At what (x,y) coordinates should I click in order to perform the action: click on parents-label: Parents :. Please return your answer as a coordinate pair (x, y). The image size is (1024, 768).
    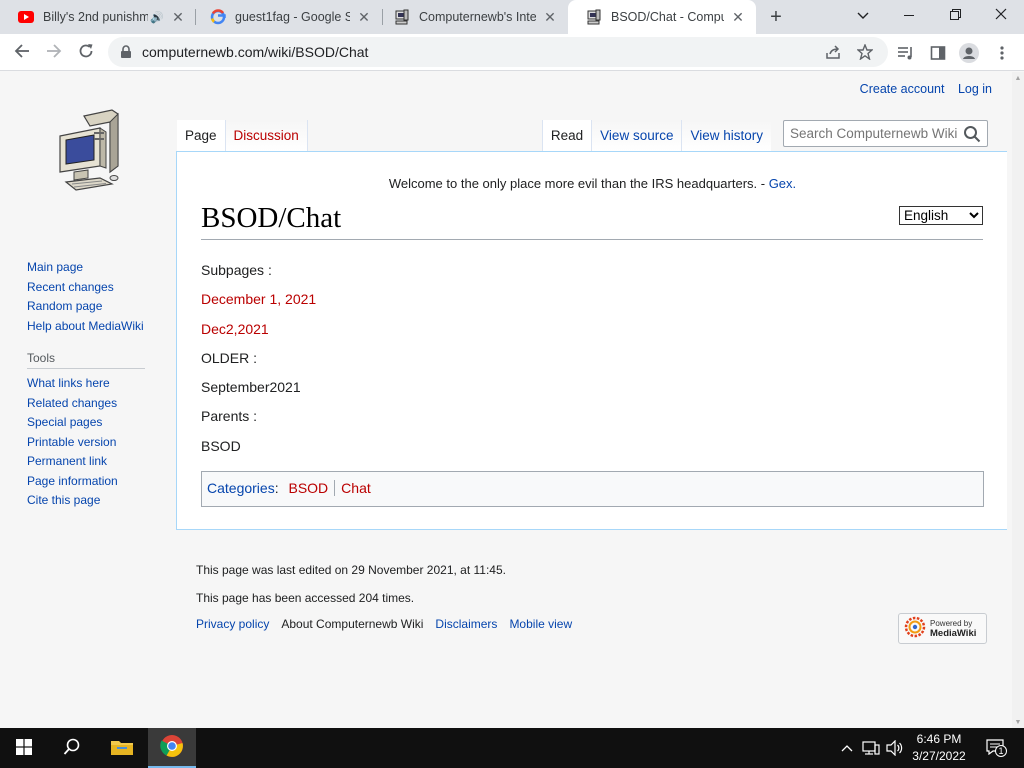
    Looking at the image, I should click on (229, 416).